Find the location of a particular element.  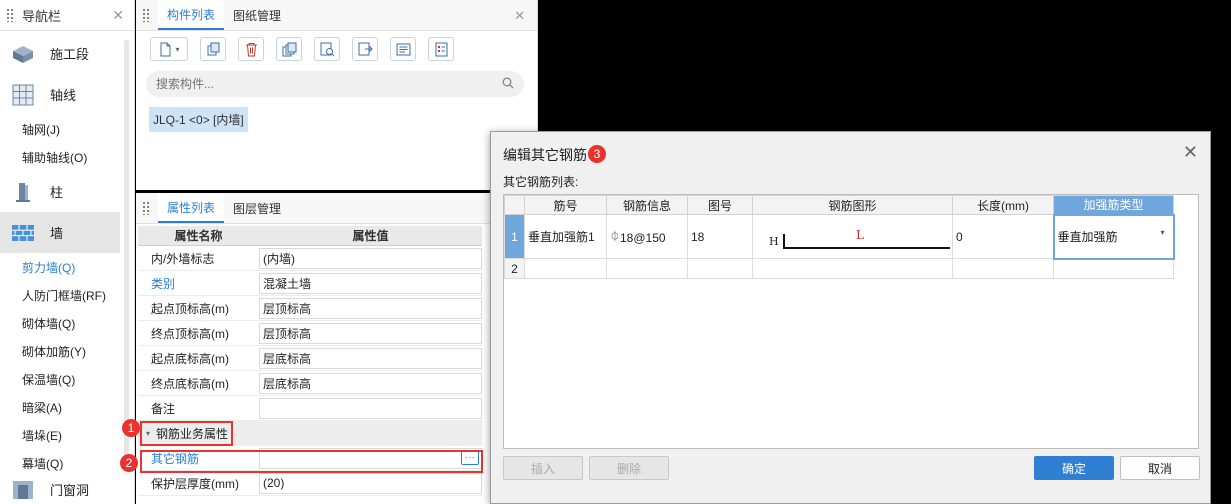

property-row: 类别 混凝土墙 is located at coordinates (310, 283).